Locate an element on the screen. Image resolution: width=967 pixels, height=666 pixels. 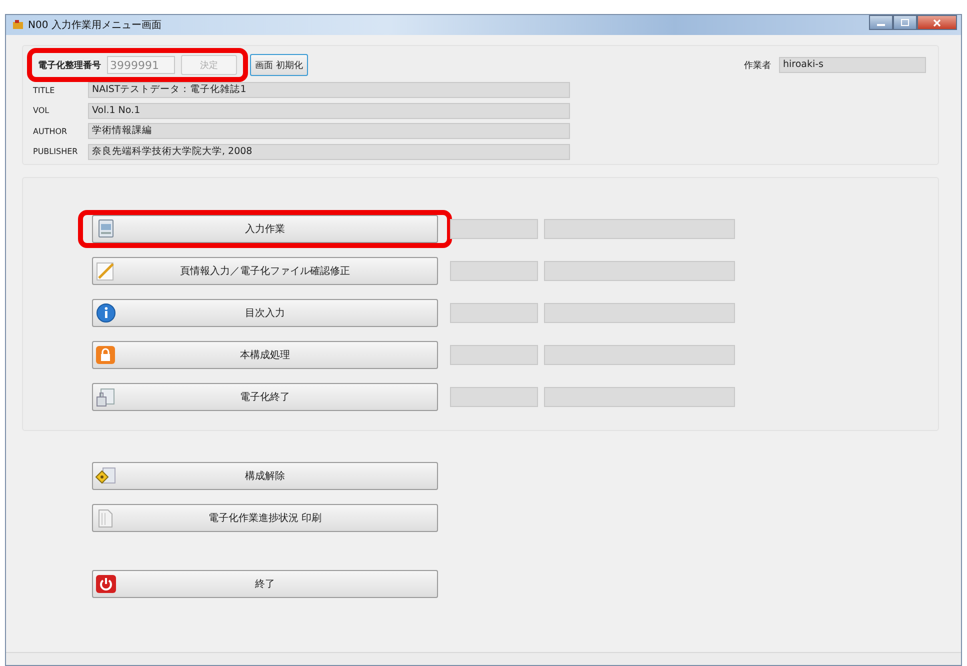
pencil-icon is located at coordinates (106, 271).